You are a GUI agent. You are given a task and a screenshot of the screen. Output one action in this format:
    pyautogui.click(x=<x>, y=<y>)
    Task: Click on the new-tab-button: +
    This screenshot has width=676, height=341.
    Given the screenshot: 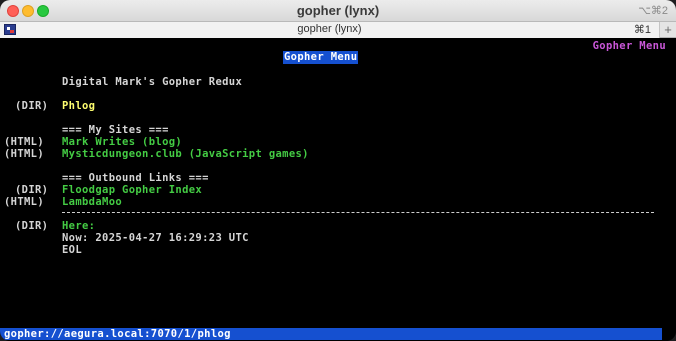 What is the action you would take?
    pyautogui.click(x=668, y=30)
    